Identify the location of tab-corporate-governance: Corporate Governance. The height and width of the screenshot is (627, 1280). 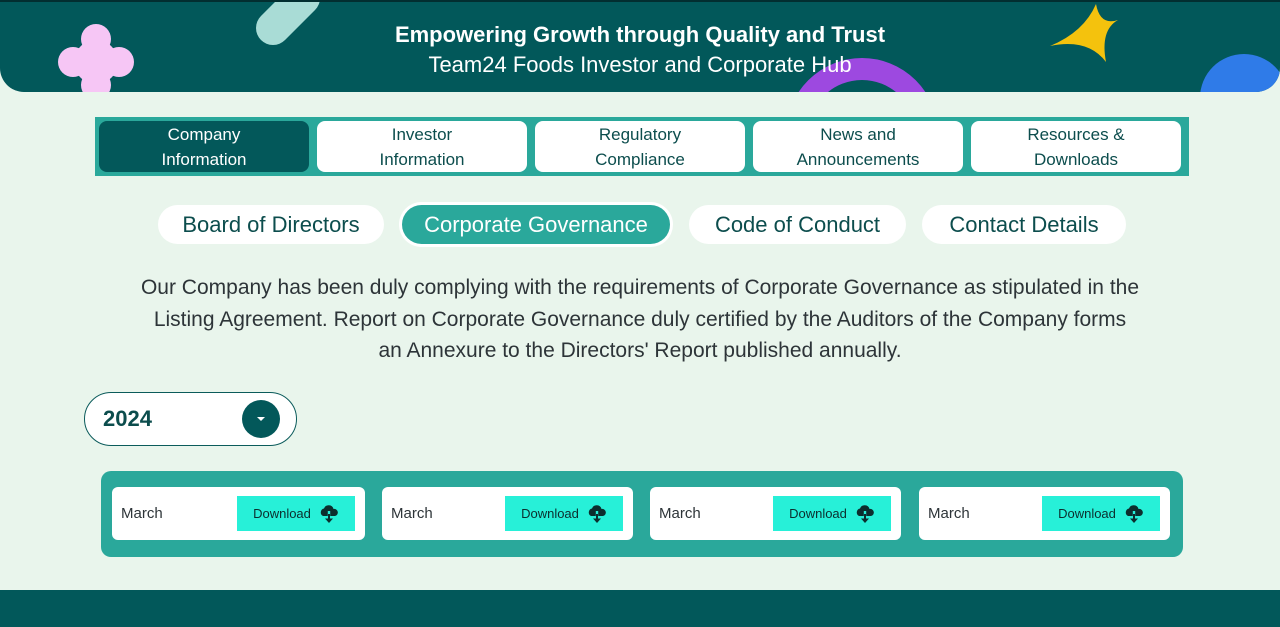
(536, 224).